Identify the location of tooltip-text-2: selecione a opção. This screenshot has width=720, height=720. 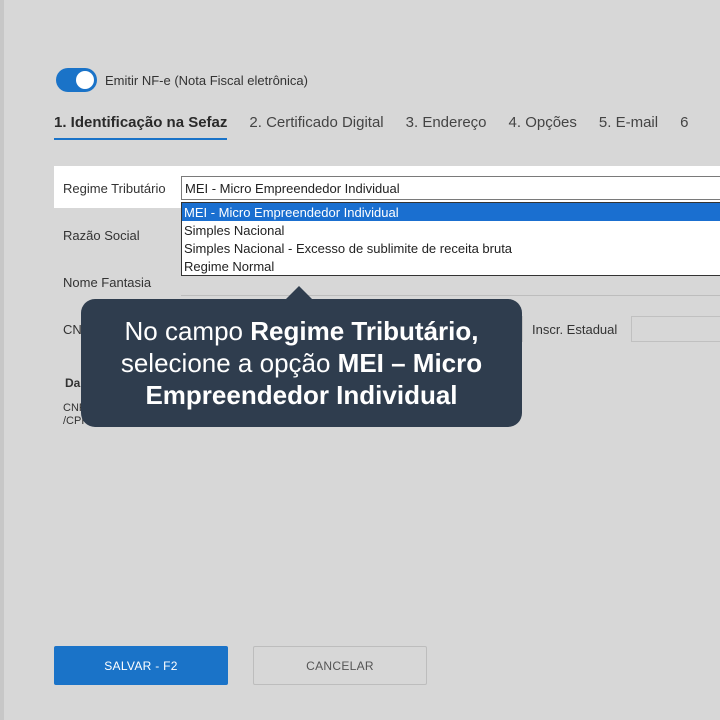
(229, 363).